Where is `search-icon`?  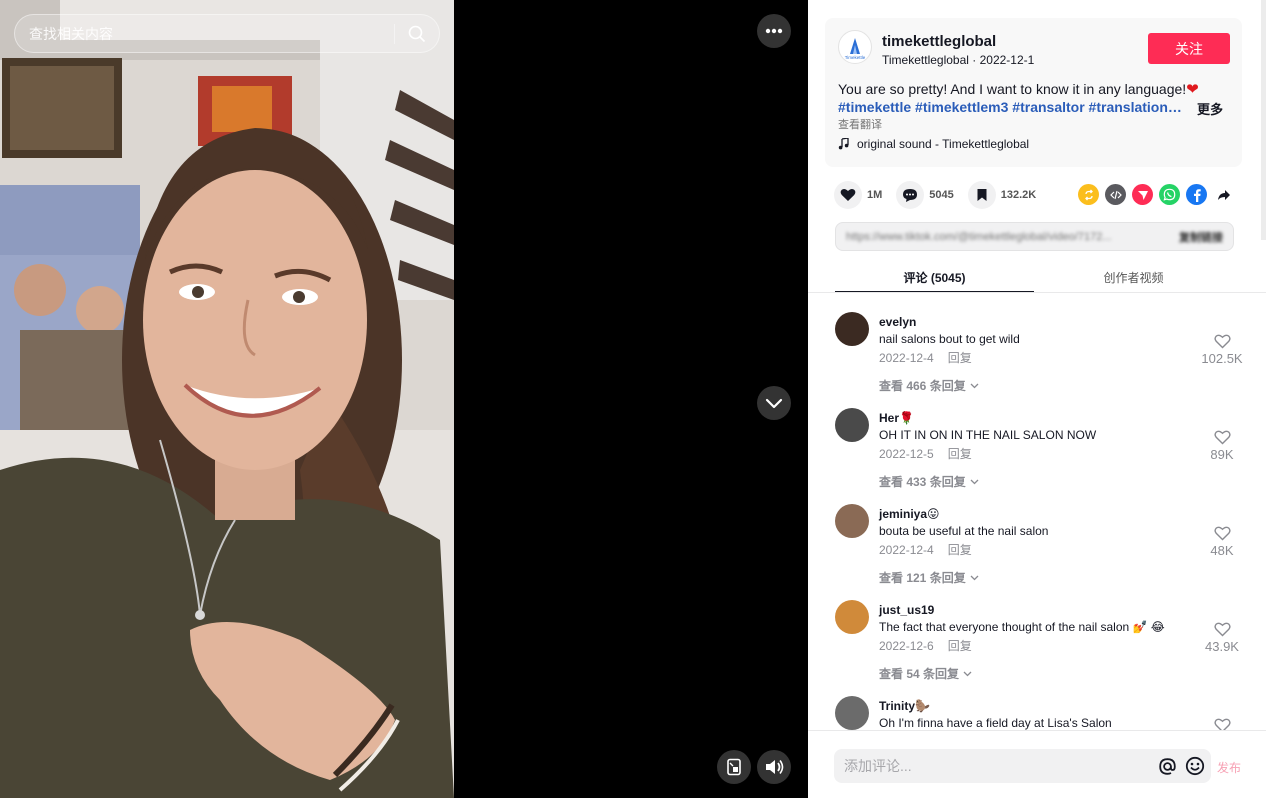
search-icon is located at coordinates (417, 33).